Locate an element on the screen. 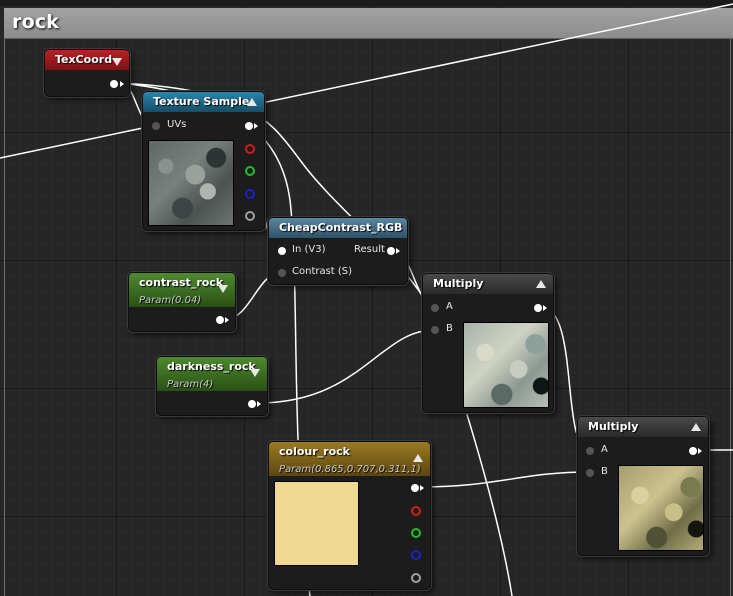  colour-swatch is located at coordinates (316, 523).